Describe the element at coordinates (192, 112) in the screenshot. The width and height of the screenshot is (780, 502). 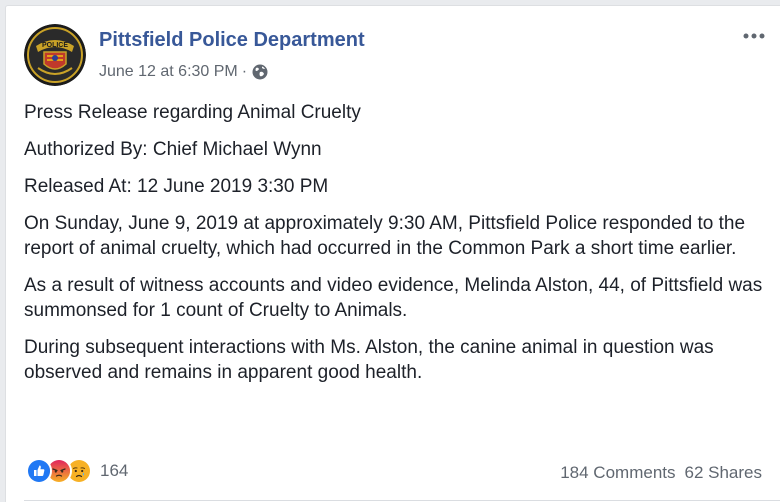
I see `post-paragraph-title: Press Release regarding Animal Cruelty` at that location.